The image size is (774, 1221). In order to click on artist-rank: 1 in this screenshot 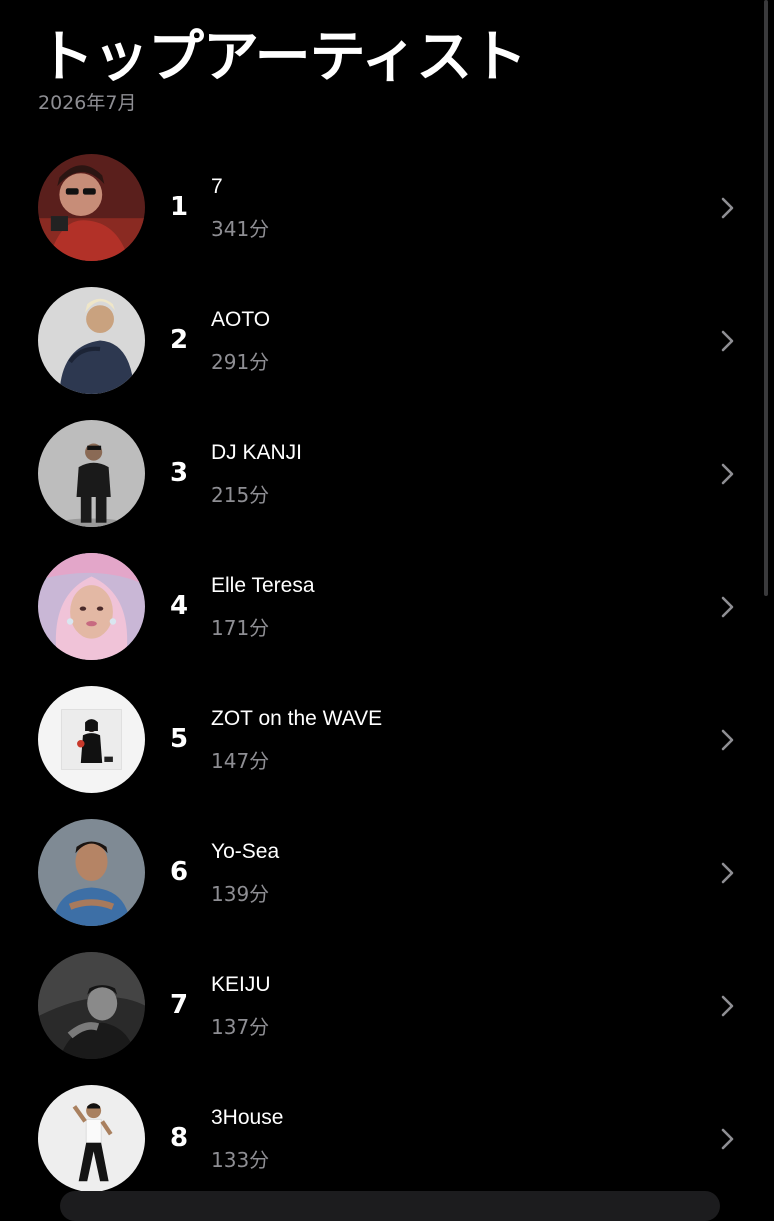, I will do `click(179, 207)`.